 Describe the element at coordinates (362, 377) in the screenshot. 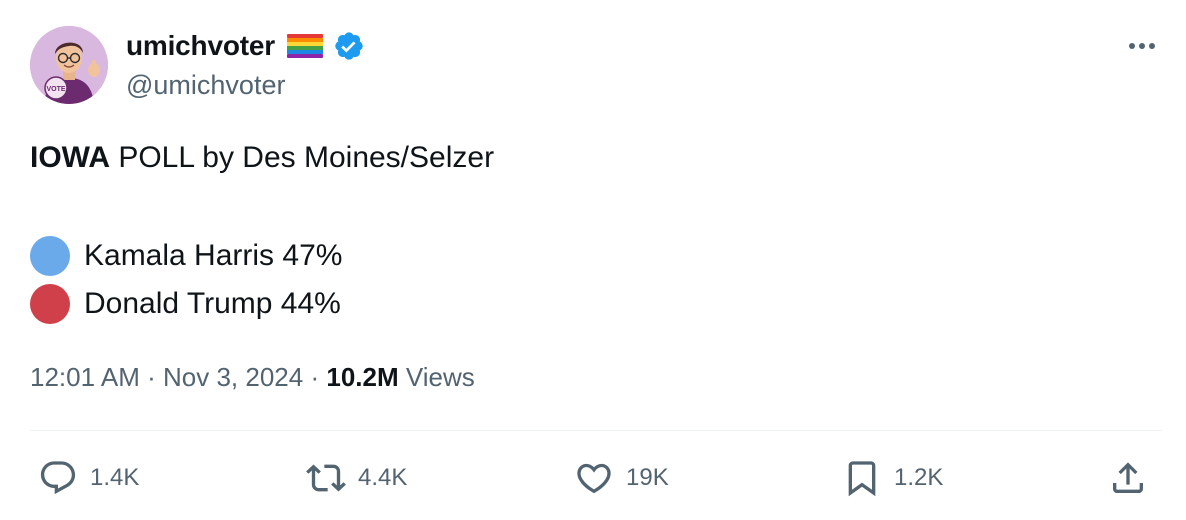

I see `views-count: 10.2M` at that location.